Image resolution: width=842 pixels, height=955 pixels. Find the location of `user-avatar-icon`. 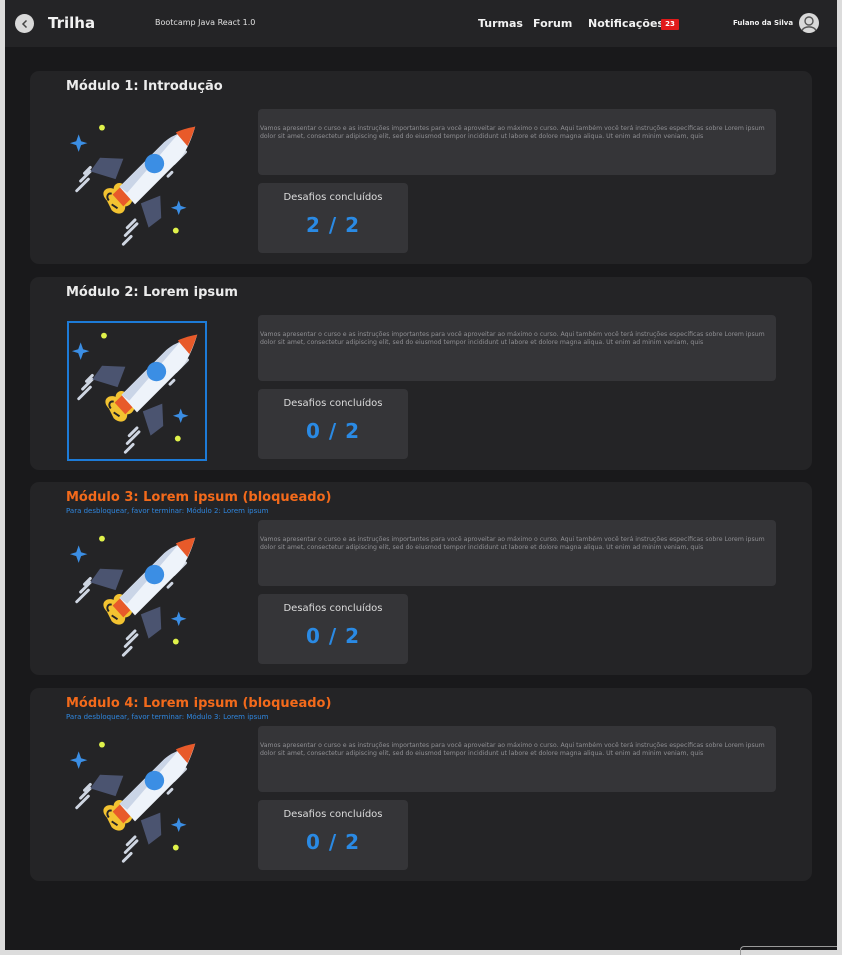

user-avatar-icon is located at coordinates (809, 24).